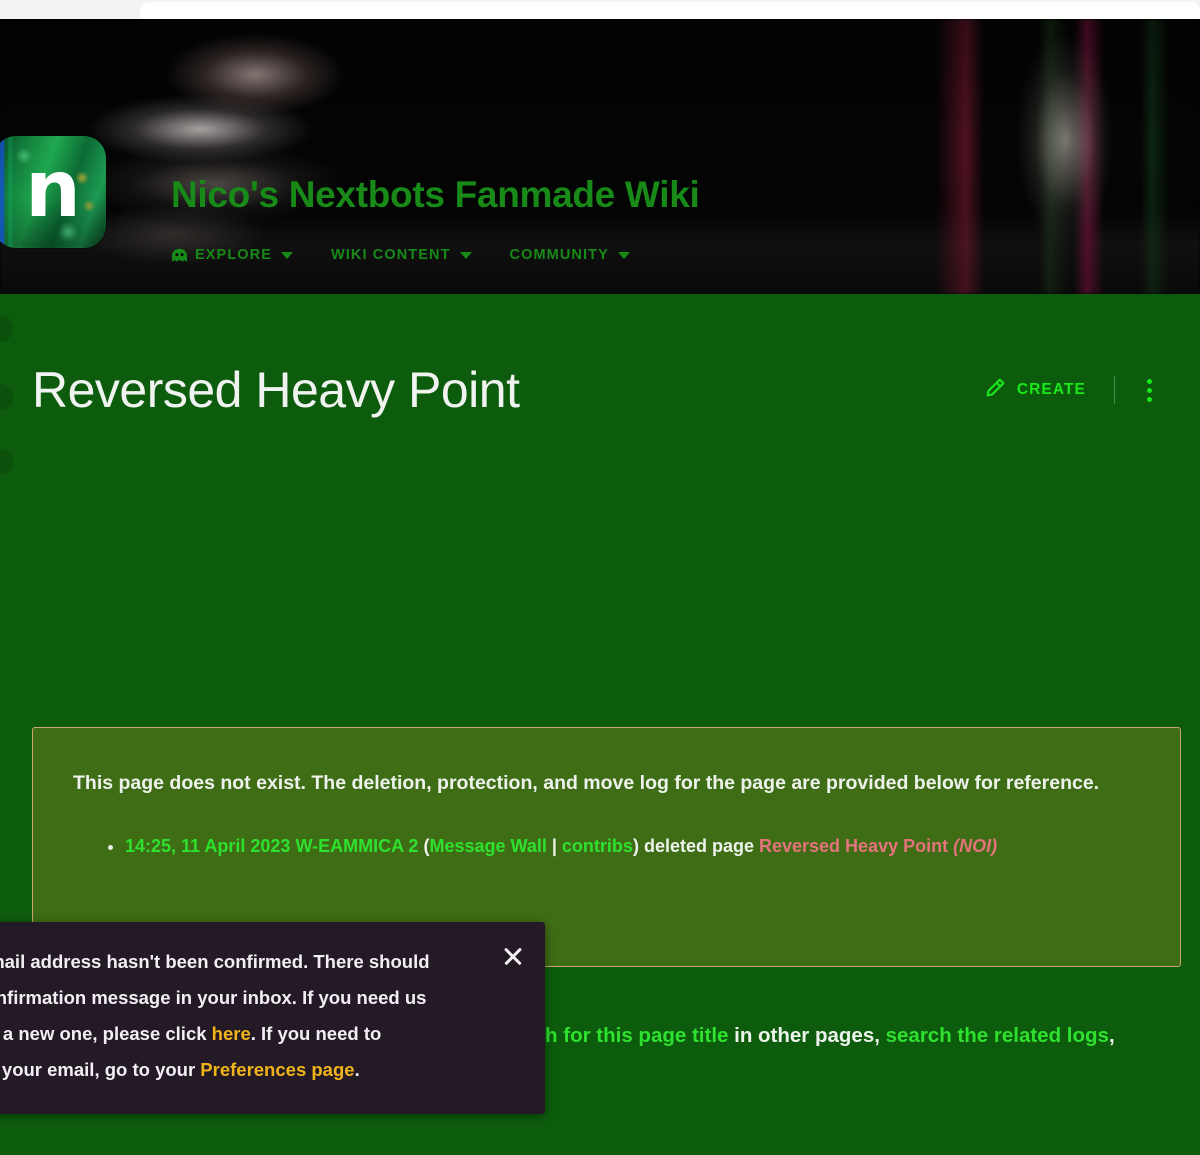  I want to click on nav-item-explore: EXPLORE, so click(232, 255).